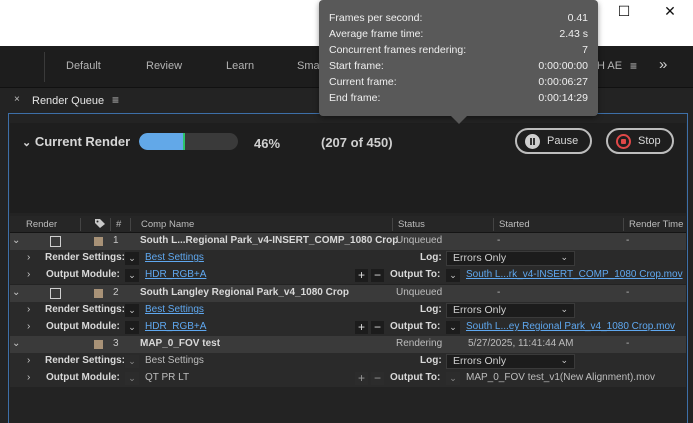  Describe the element at coordinates (267, 143) in the screenshot. I see `progress-percent: 46%` at that location.